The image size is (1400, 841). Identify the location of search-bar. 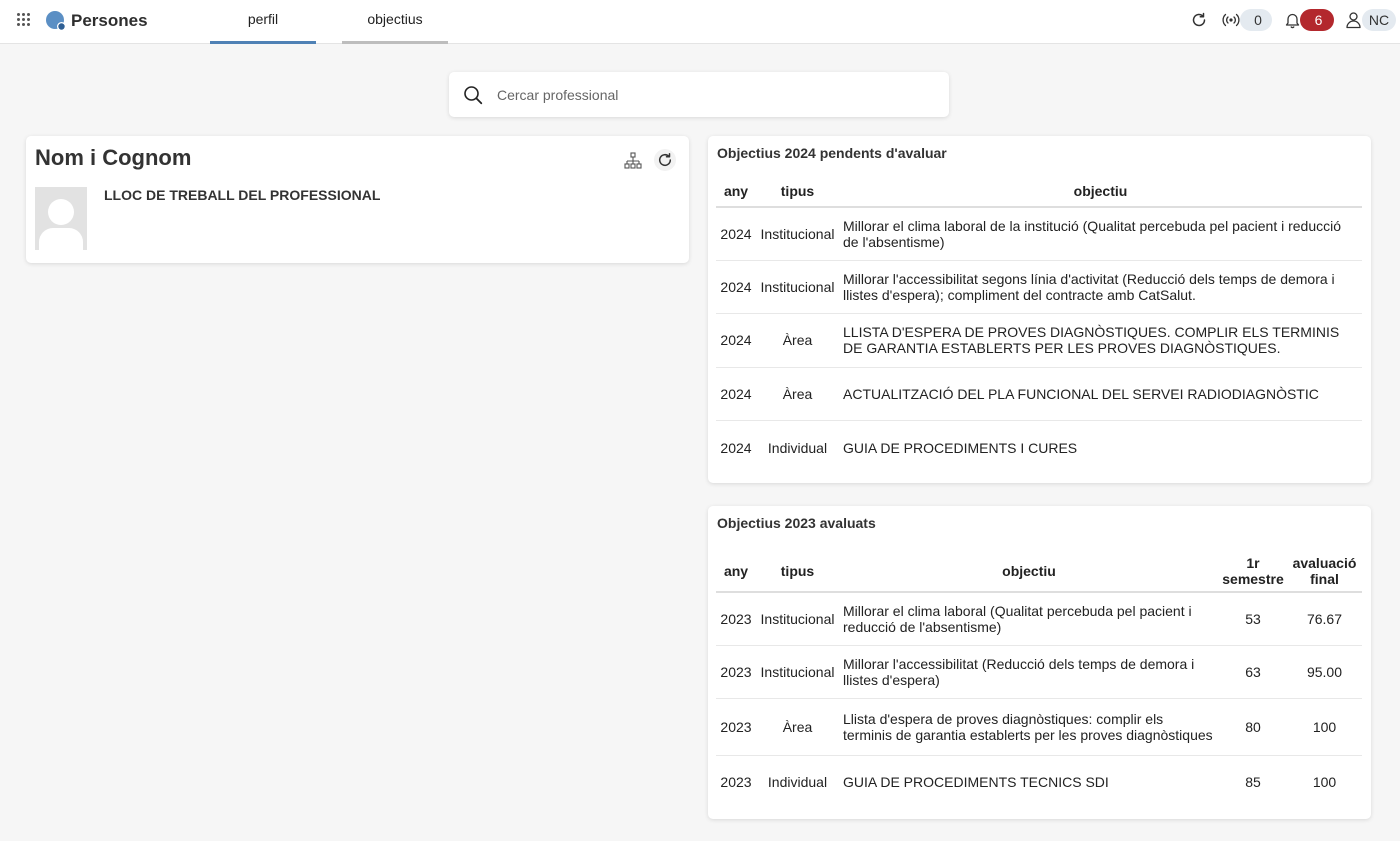
(699, 94).